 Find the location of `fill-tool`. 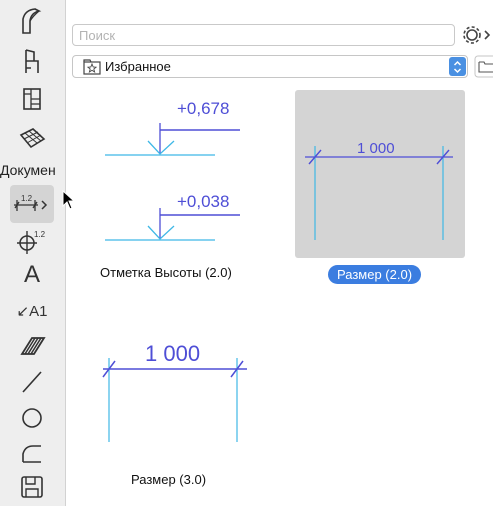

fill-tool is located at coordinates (32, 346).